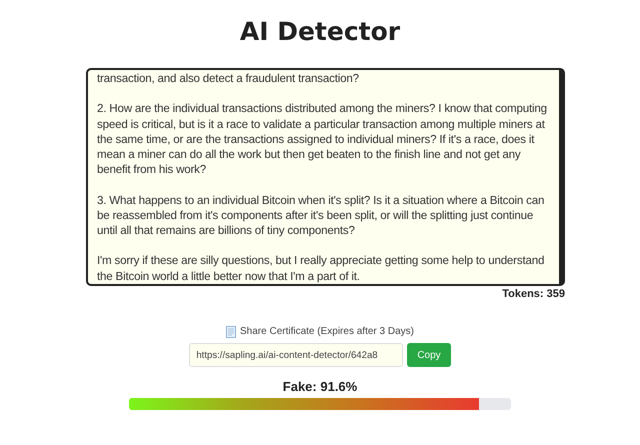 The width and height of the screenshot is (640, 445). Describe the element at coordinates (320, 32) in the screenshot. I see `page-title: AI Detector` at that location.